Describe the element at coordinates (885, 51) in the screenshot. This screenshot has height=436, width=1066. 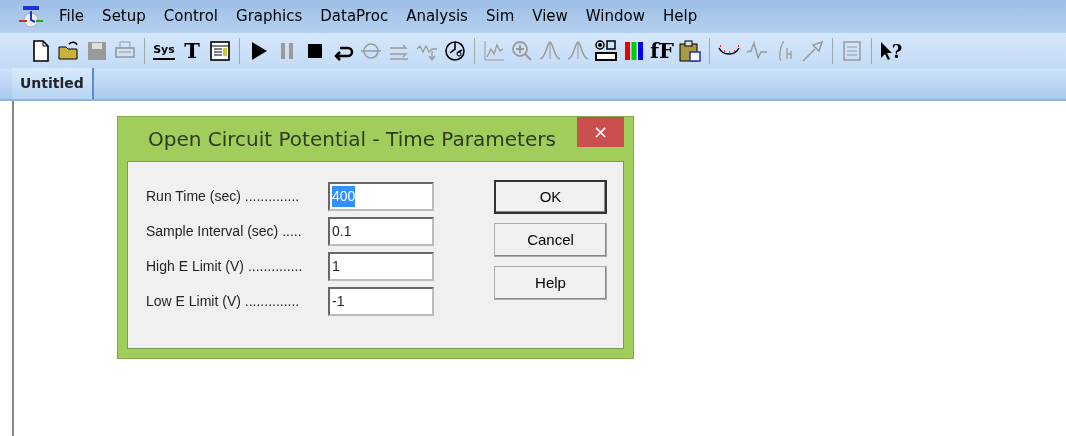
I see `pointer-icon` at that location.